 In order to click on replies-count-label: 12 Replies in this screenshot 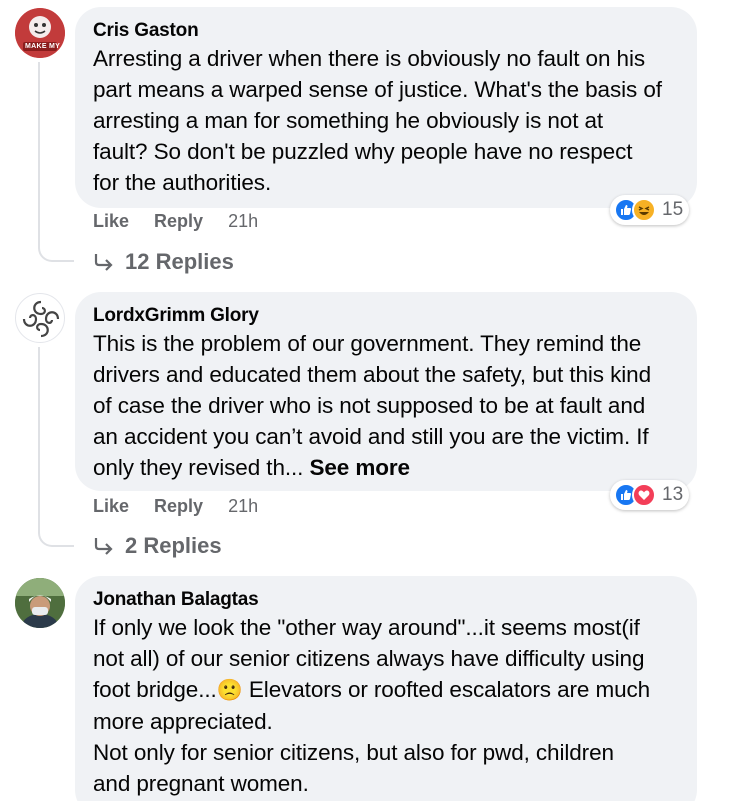, I will do `click(179, 261)`.